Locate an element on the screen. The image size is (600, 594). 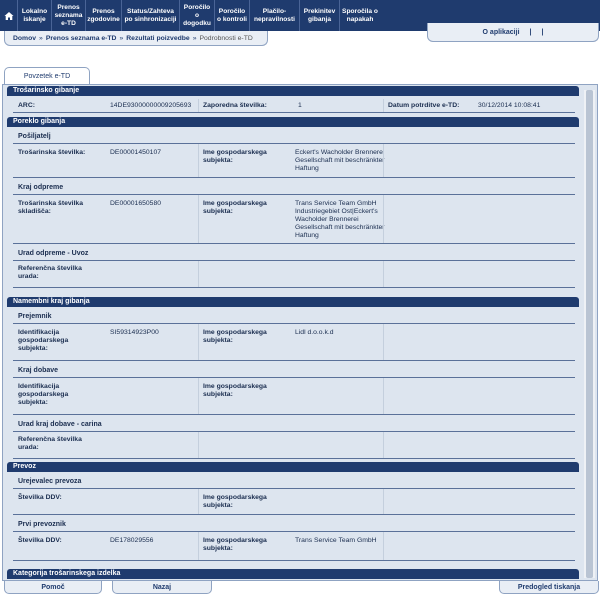
tab-povzetek: Povzetek e-TD is located at coordinates (47, 76).